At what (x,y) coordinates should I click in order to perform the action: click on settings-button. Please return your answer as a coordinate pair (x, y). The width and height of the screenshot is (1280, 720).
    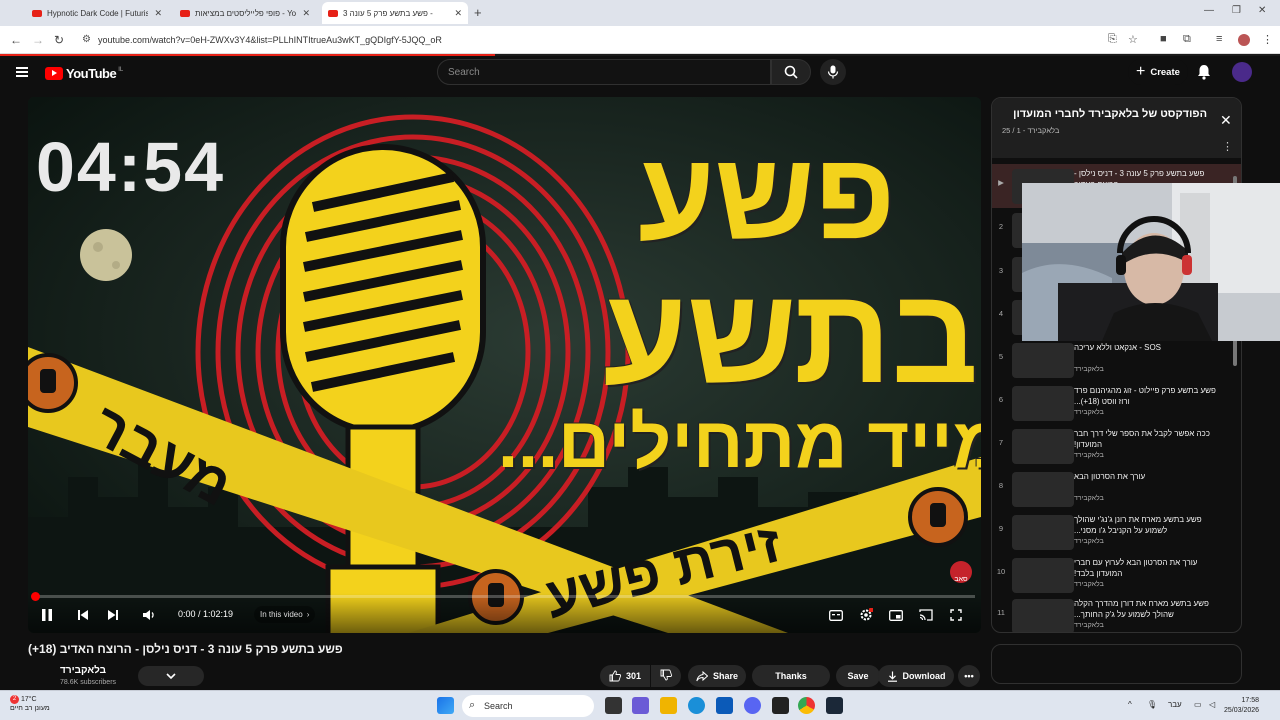
    Looking at the image, I should click on (866, 615).